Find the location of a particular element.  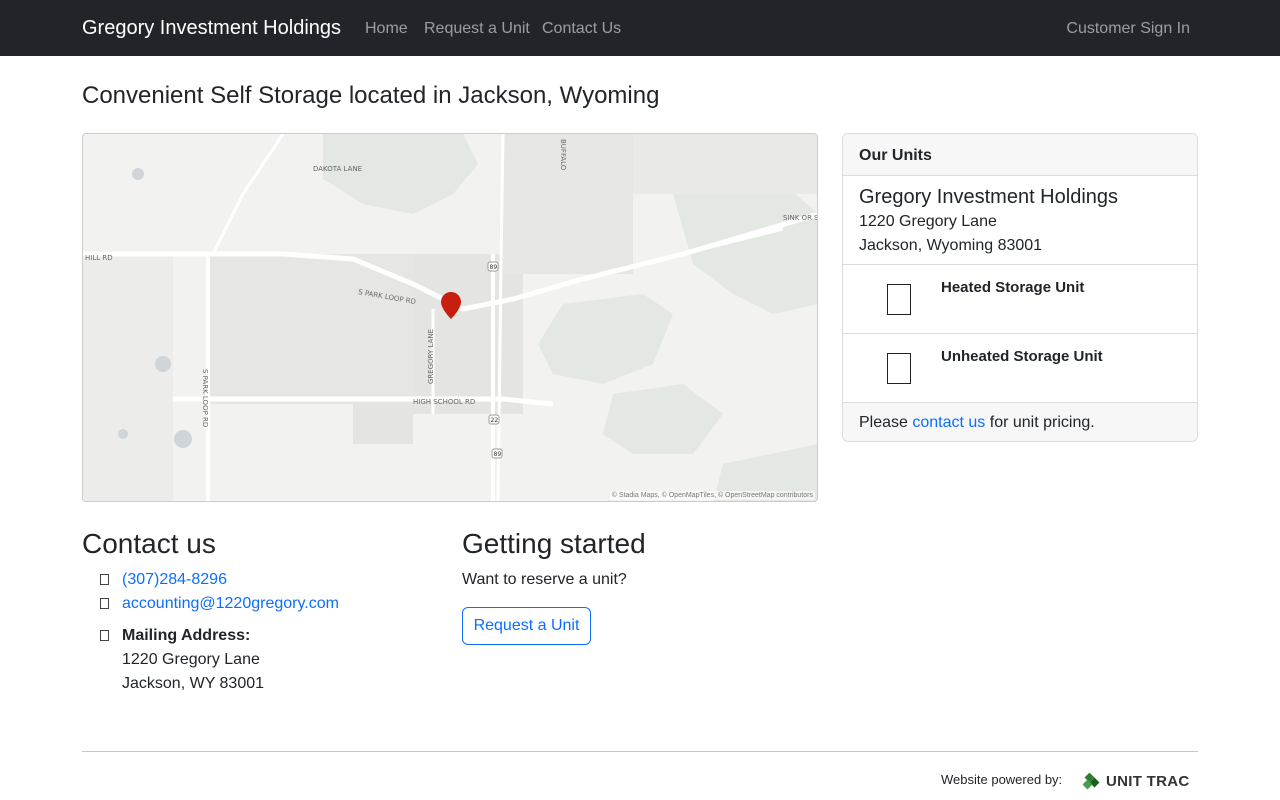

facility-address-line1: 1220 Gregory Lane is located at coordinates (928, 221).